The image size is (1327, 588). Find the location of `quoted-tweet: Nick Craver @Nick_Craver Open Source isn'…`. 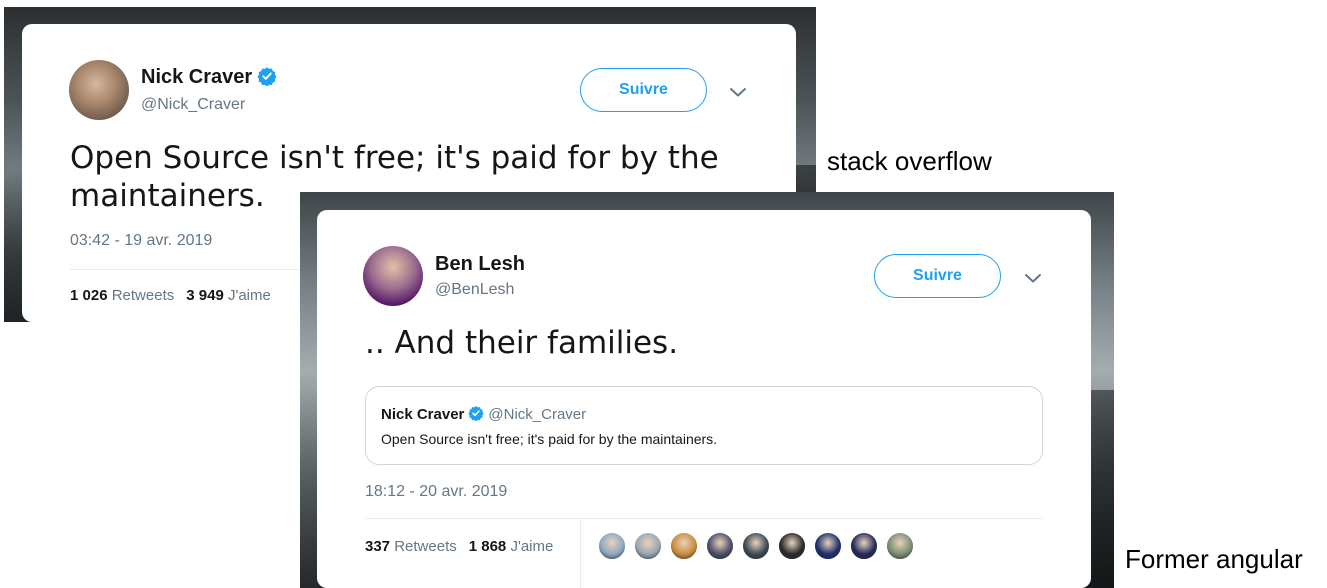

quoted-tweet: Nick Craver @Nick_Craver Open Source isn'… is located at coordinates (704, 425).